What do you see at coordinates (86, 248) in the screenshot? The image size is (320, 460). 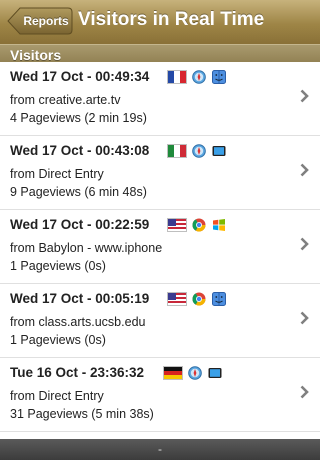 I see `visit-source: from Babylon - www.iphone` at bounding box center [86, 248].